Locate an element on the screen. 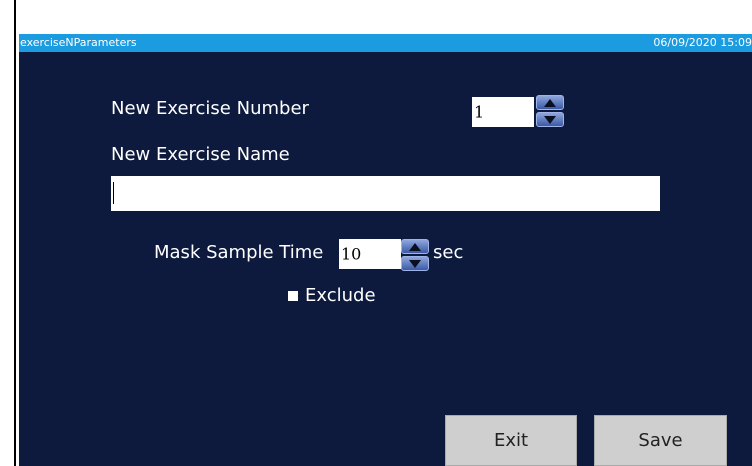 This screenshot has height=466, width=752. mask-sample-time-unit: sec is located at coordinates (448, 252).